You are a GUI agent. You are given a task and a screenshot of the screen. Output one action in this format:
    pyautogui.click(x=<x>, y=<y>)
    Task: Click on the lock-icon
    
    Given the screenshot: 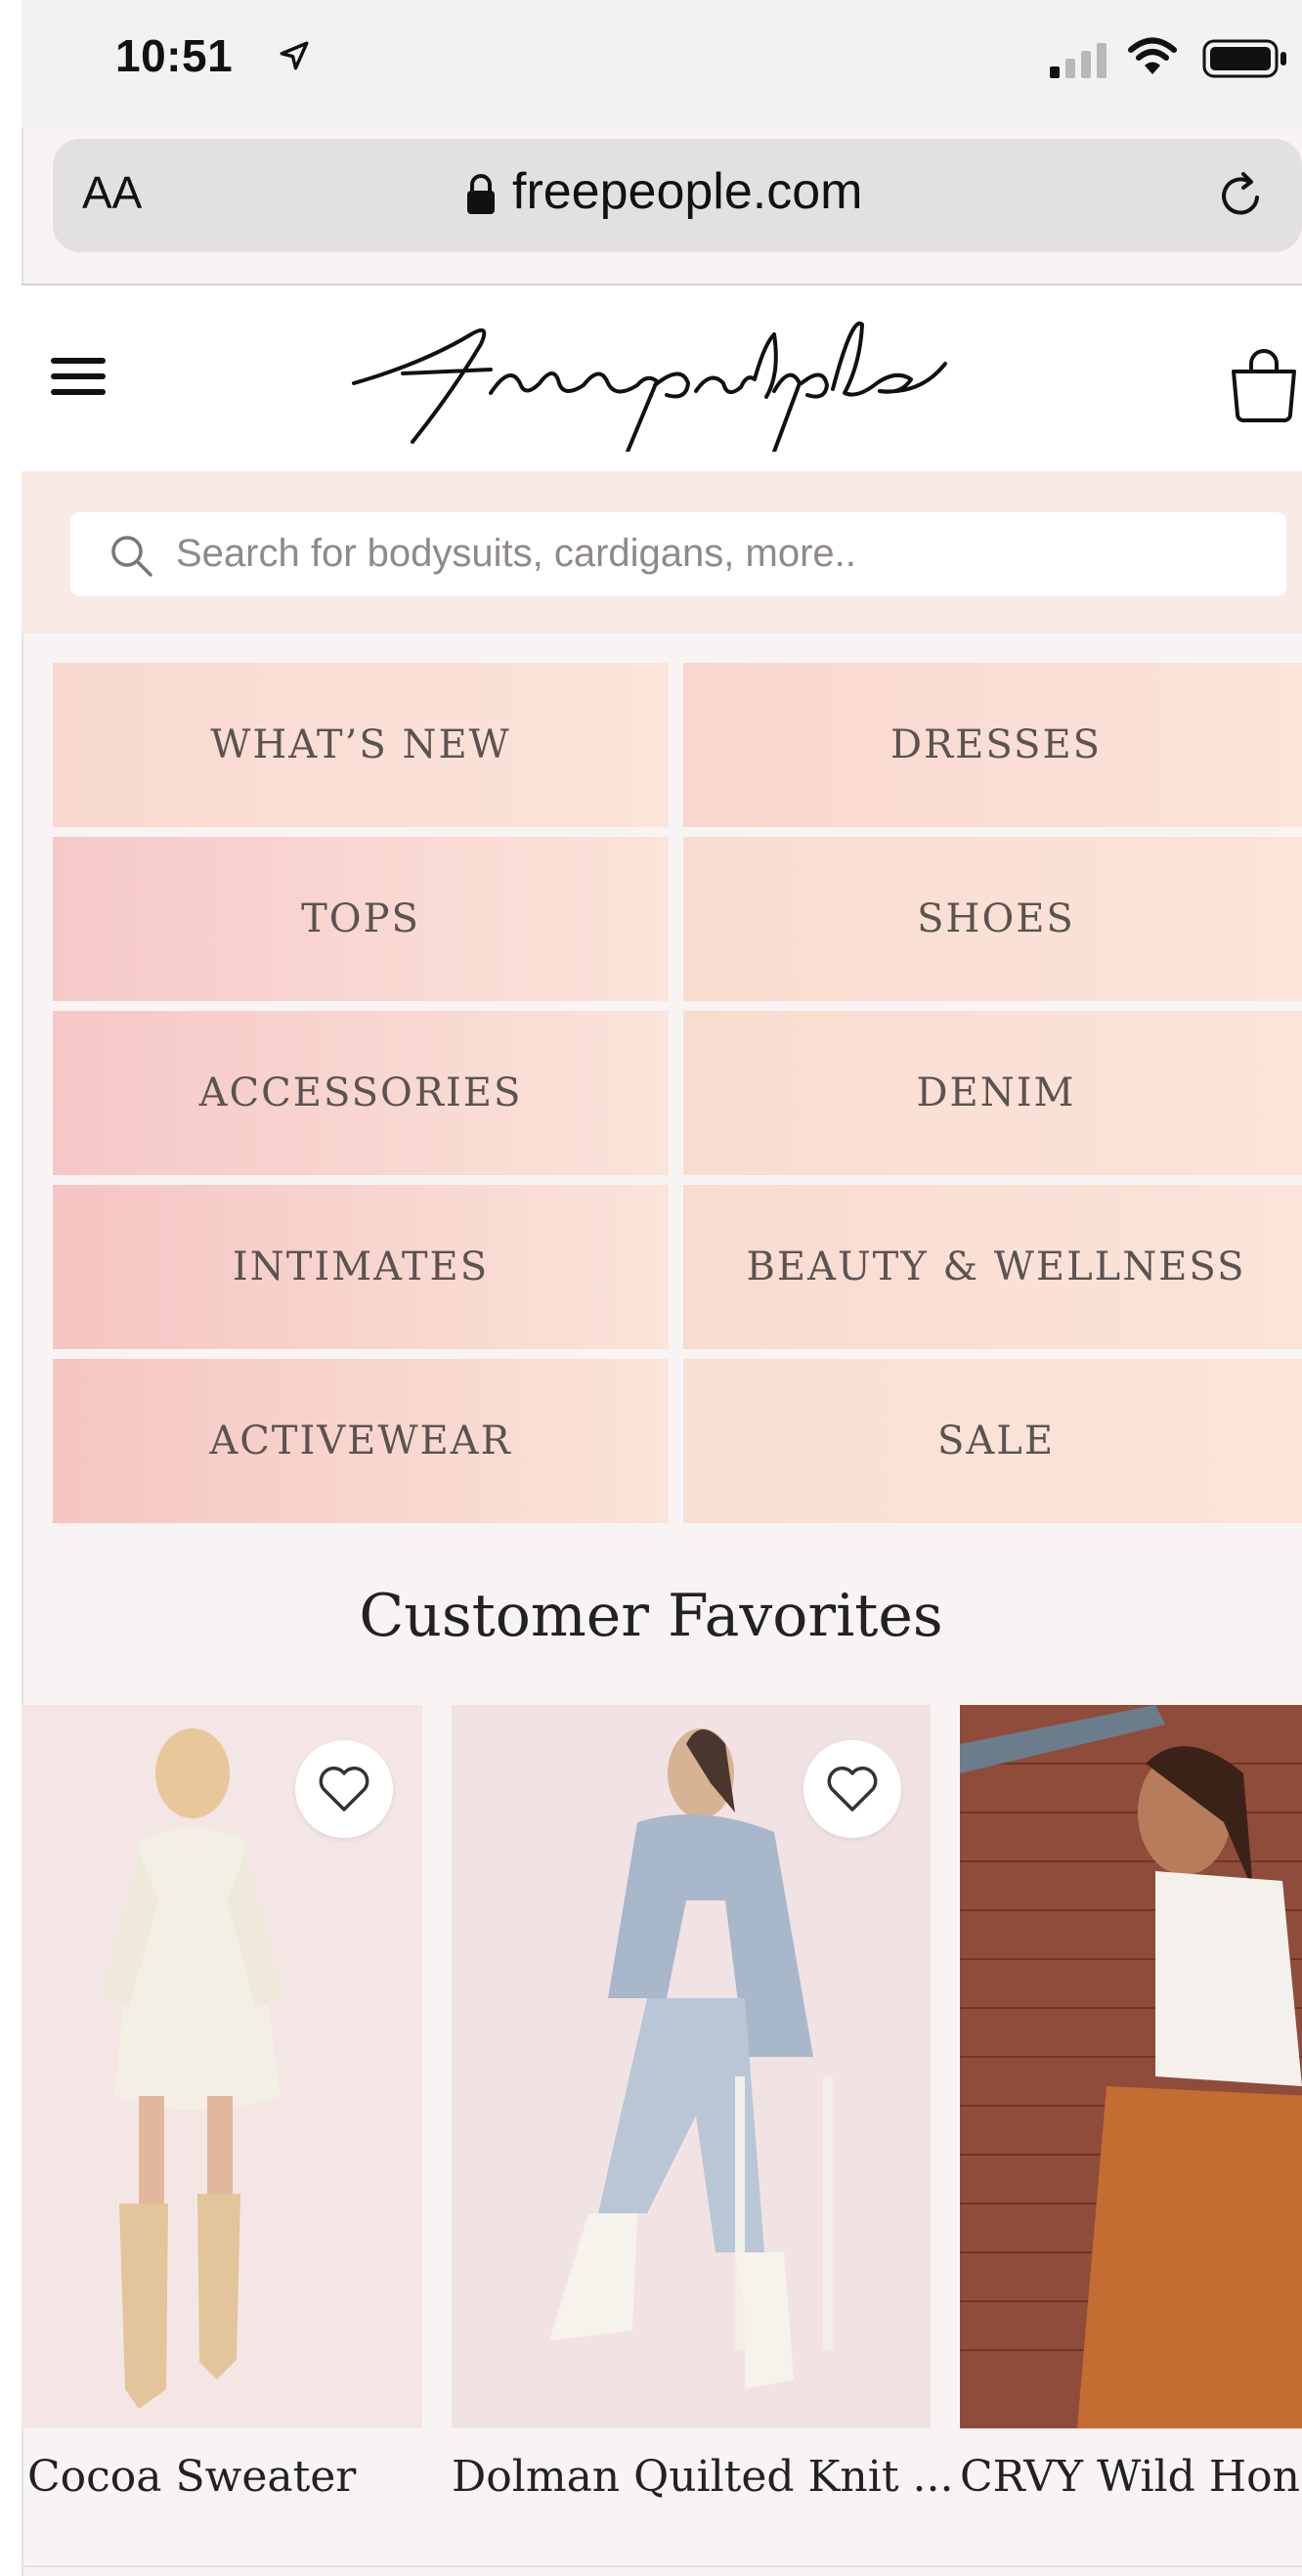 What is the action you would take?
    pyautogui.click(x=481, y=194)
    